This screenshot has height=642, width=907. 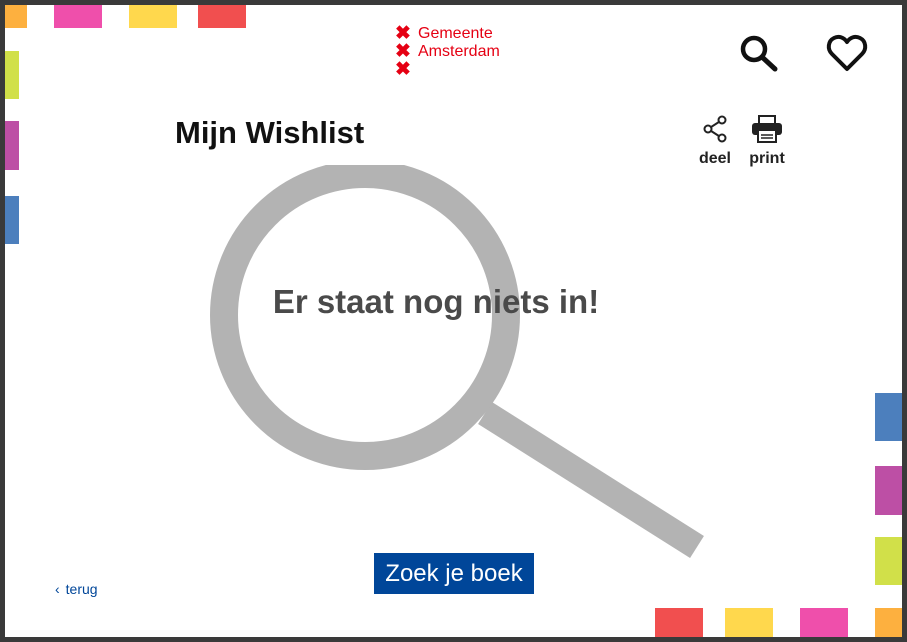 What do you see at coordinates (888, 622) in the screenshot?
I see `deco-block-orange-bottom` at bounding box center [888, 622].